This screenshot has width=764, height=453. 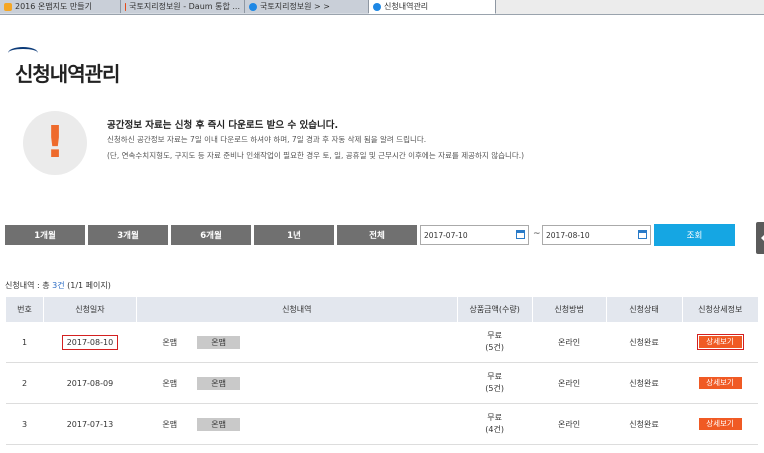 I want to click on search-button: 조회, so click(x=694, y=235).